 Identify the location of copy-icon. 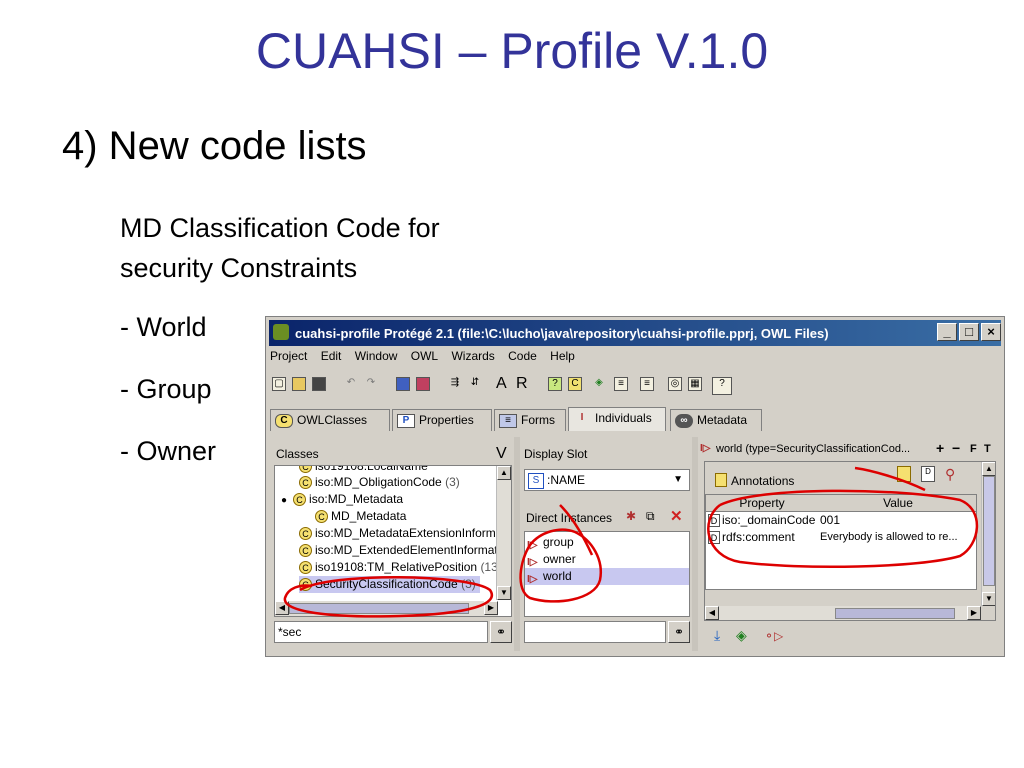
(403, 384).